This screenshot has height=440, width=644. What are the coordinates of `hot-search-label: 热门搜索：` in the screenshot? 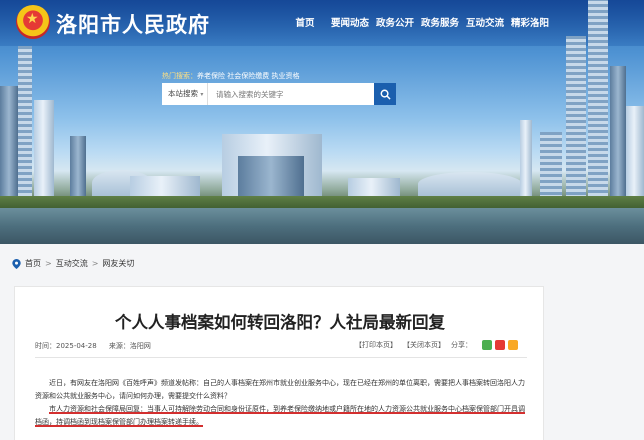 It's located at (179, 76).